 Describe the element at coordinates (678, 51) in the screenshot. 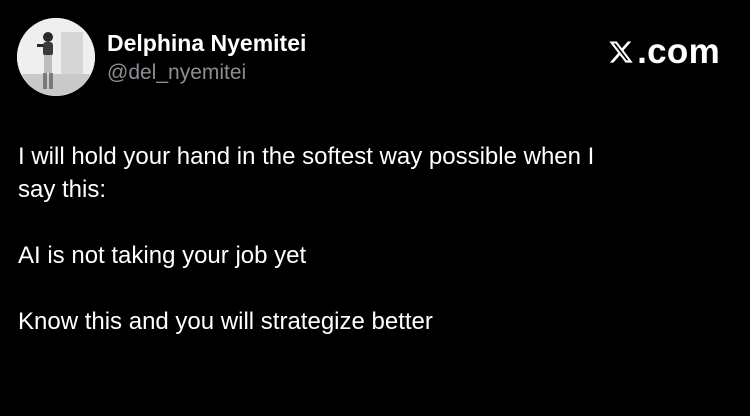

I see `brand-text: .com` at that location.